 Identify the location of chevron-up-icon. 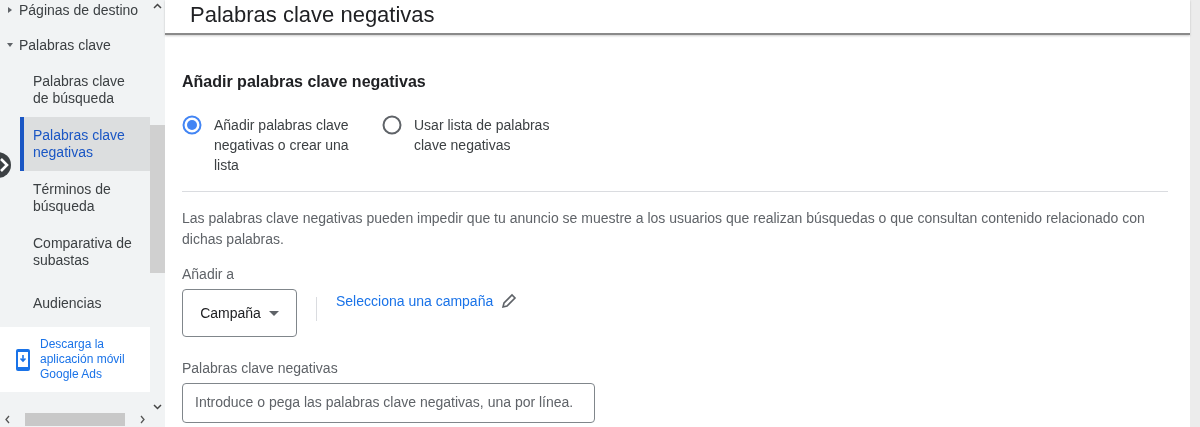
(157, 6).